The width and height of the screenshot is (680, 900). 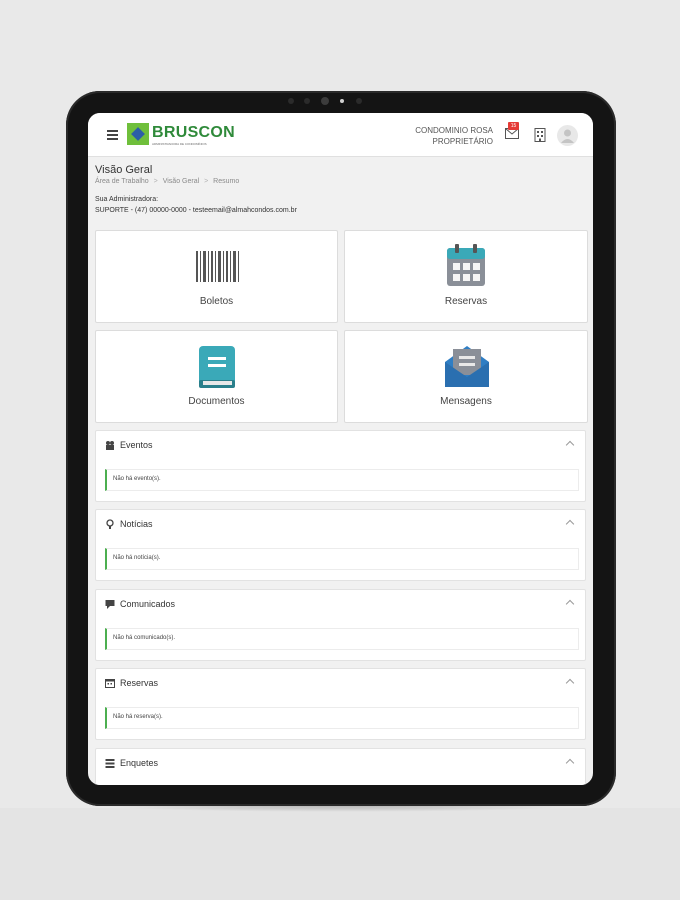 What do you see at coordinates (216, 401) in the screenshot?
I see `tile-label: Documentos` at bounding box center [216, 401].